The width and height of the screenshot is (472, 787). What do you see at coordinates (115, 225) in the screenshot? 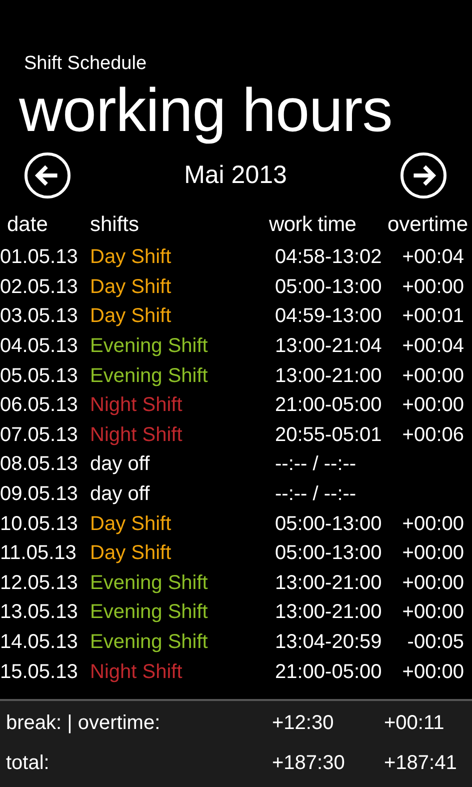
I see `column-header: shifts` at bounding box center [115, 225].